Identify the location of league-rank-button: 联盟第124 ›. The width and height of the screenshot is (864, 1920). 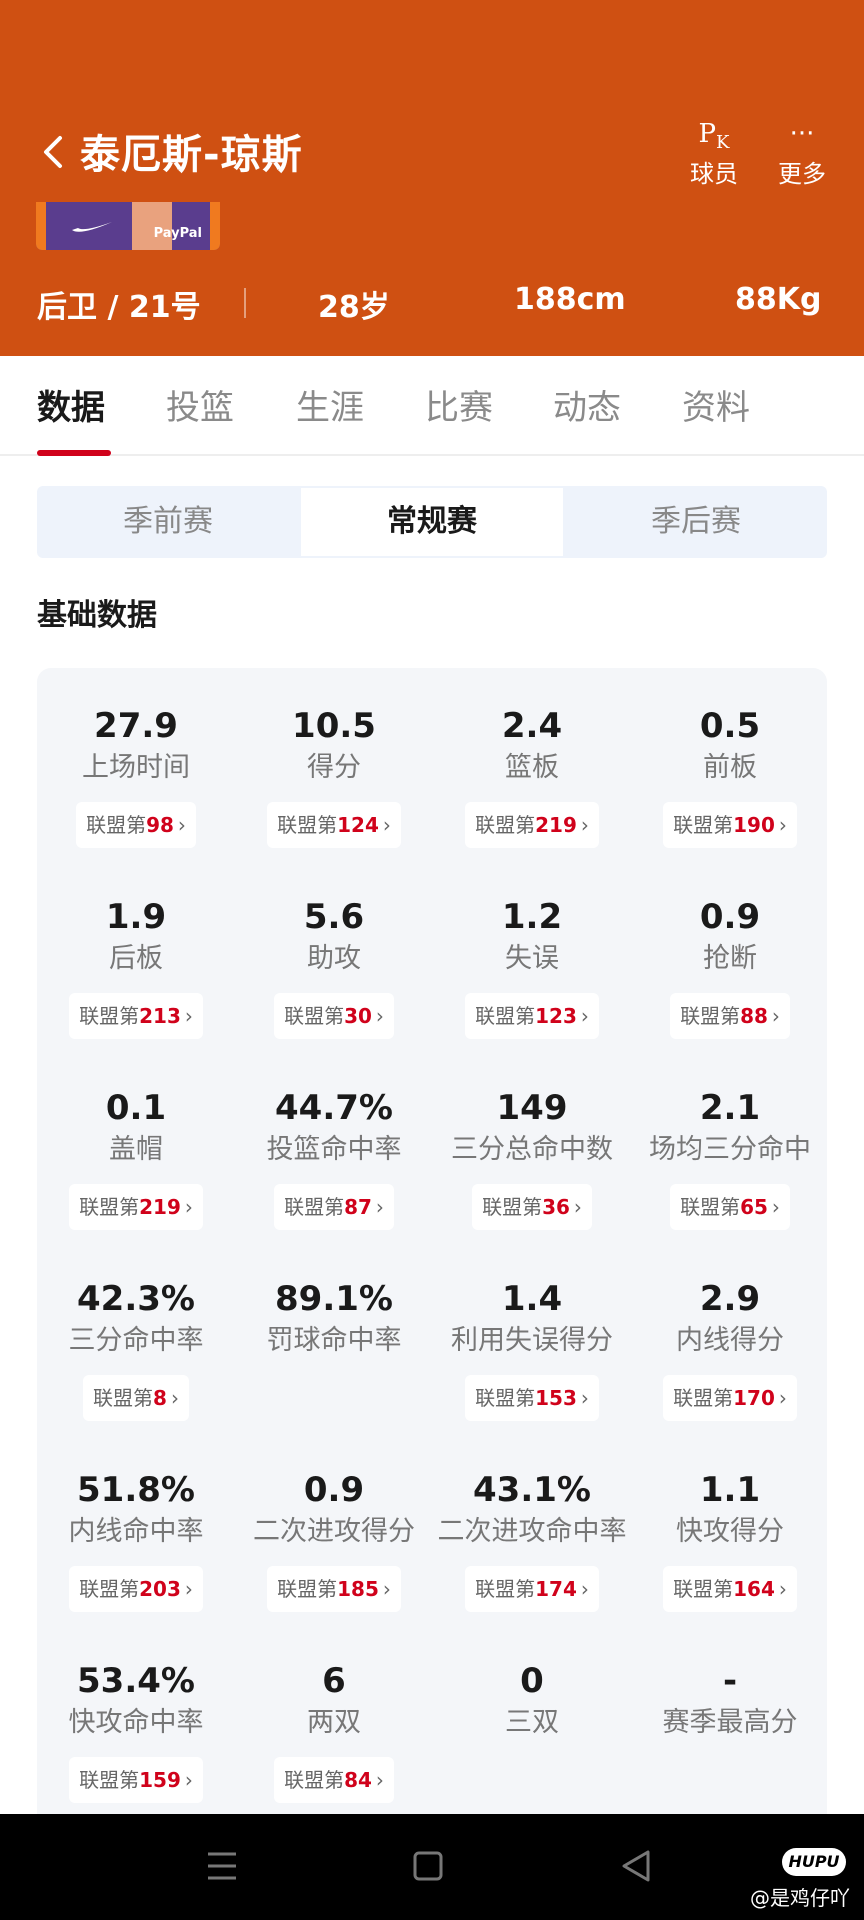
(334, 825).